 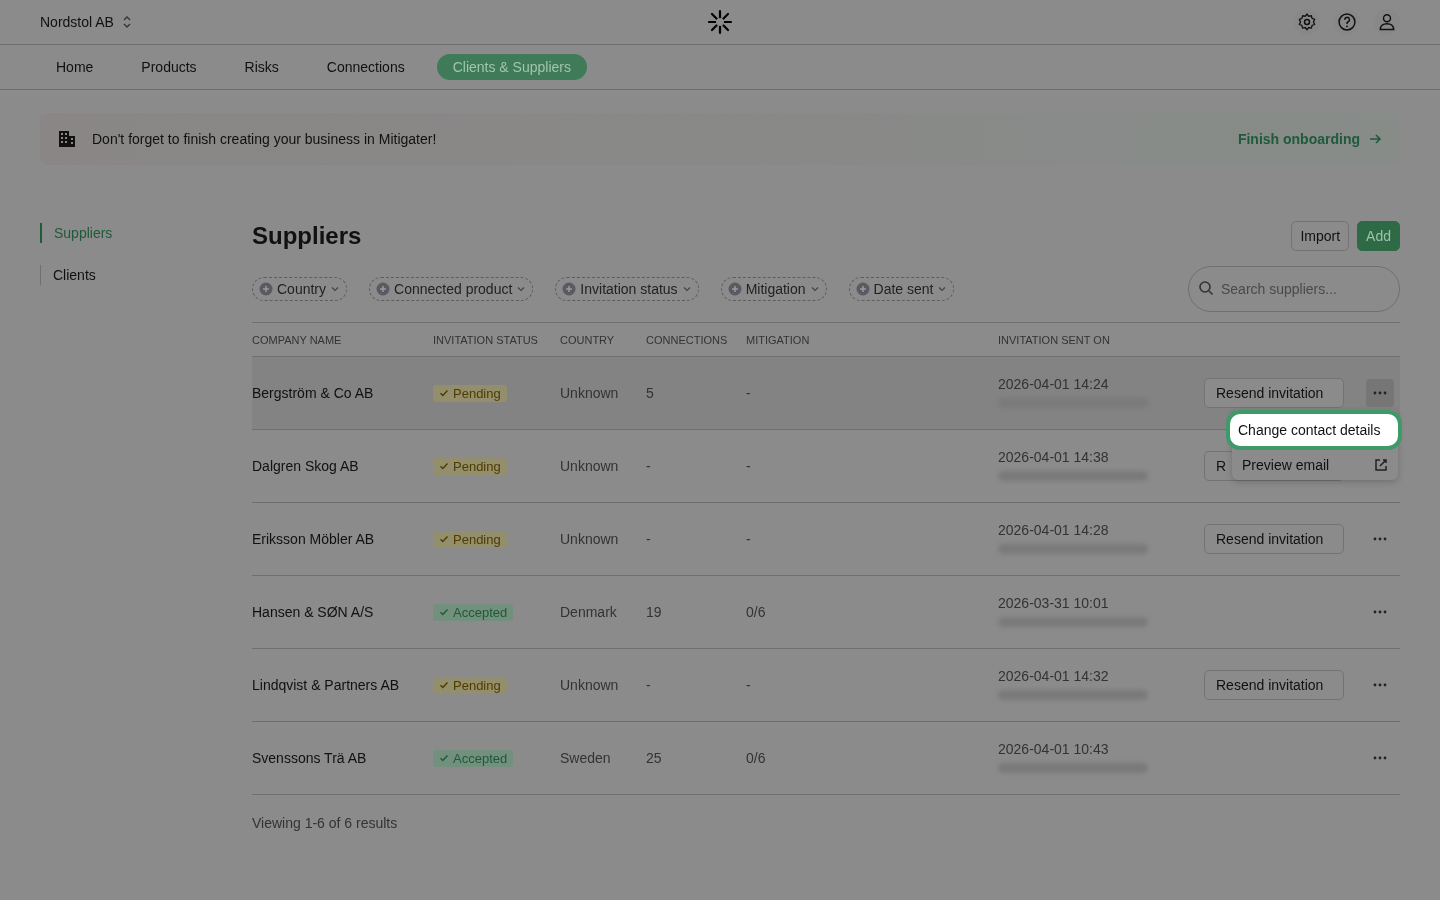 What do you see at coordinates (588, 339) in the screenshot?
I see `column-header: COUNTRY` at bounding box center [588, 339].